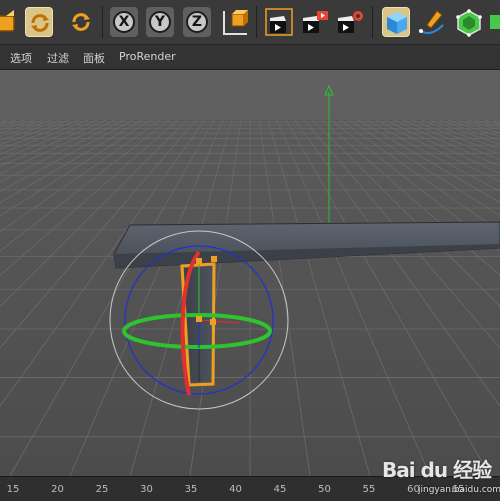  Describe the element at coordinates (13, 489) in the screenshot. I see `timeline-tick-label: 15` at that location.